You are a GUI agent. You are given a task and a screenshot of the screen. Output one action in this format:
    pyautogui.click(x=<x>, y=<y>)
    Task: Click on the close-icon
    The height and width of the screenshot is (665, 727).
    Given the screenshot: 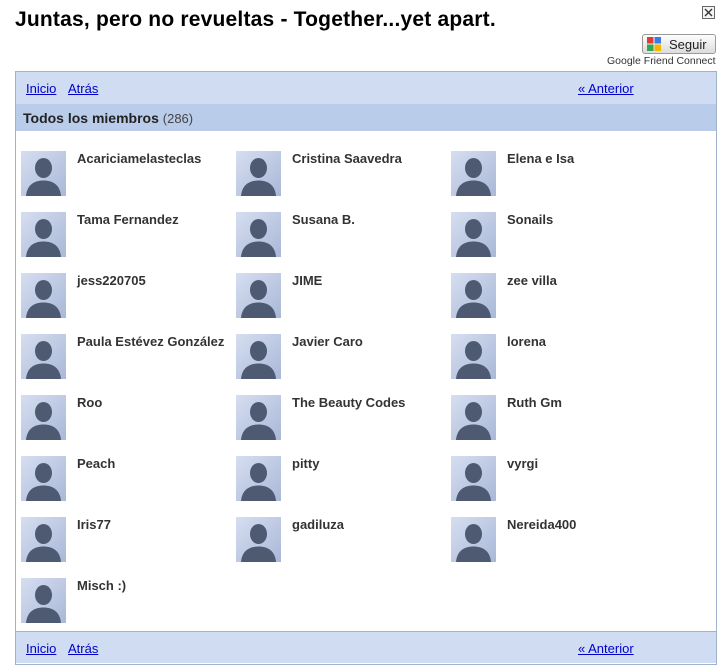 What is the action you would take?
    pyautogui.click(x=708, y=12)
    